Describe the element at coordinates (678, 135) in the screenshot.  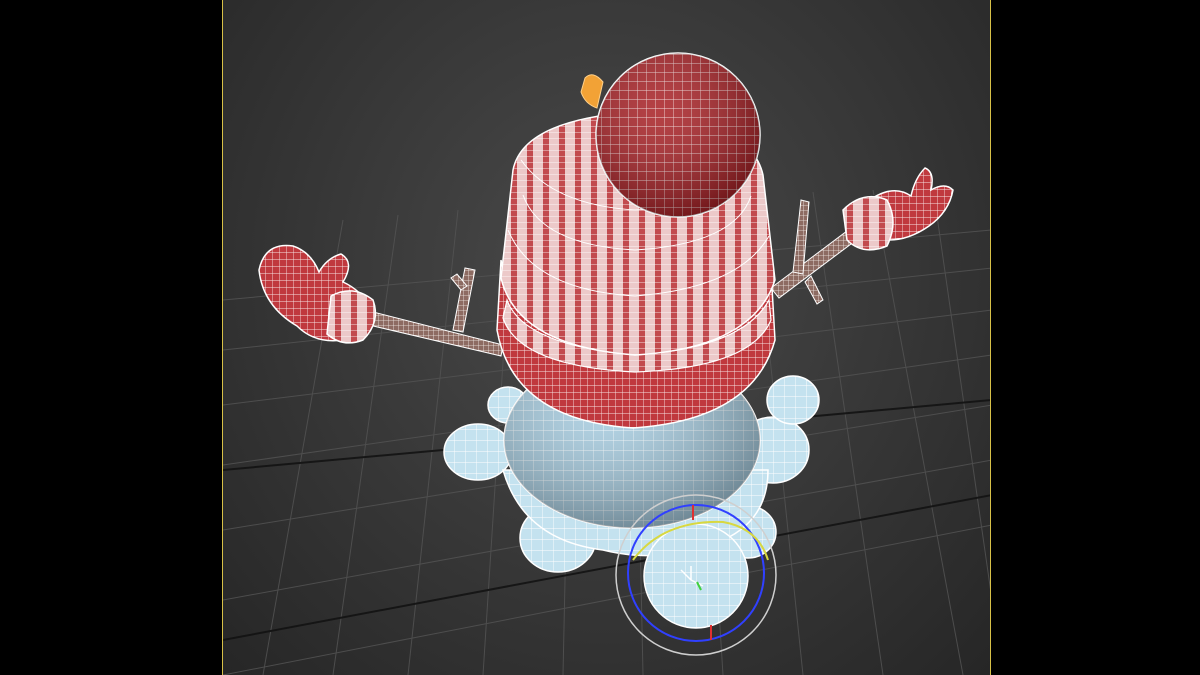
I see `pompom` at that location.